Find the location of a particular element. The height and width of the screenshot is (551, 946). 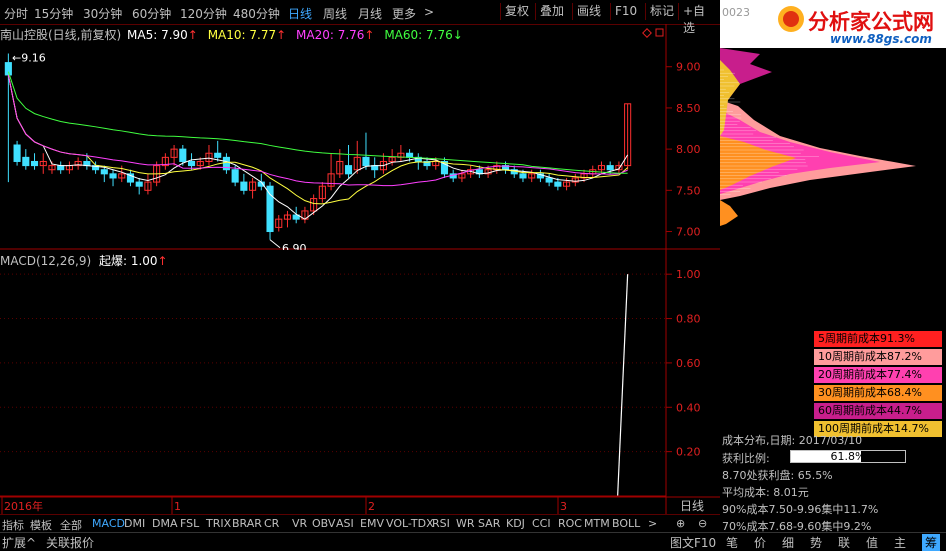

cost-date: 成本分布,日期: 2017/03/10 is located at coordinates (792, 440).